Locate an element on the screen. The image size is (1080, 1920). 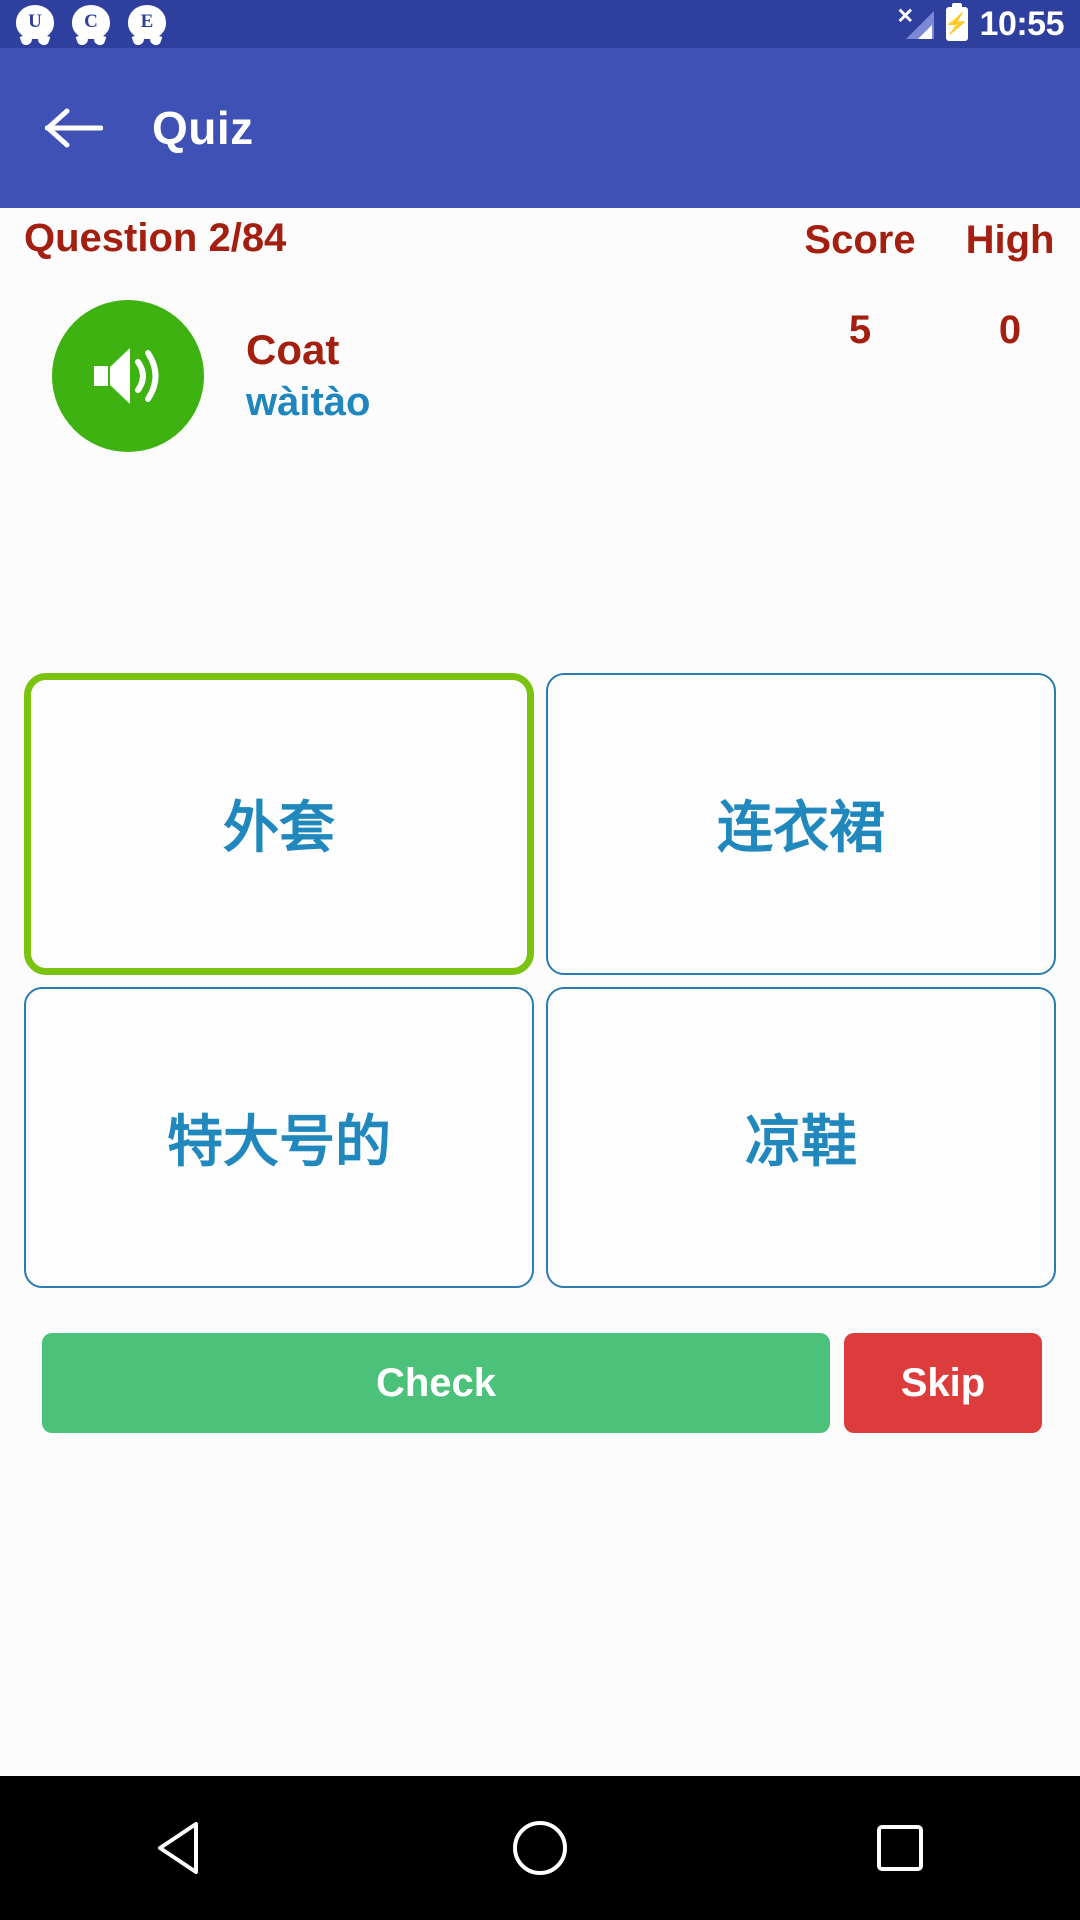
prompt-row: Coat wàitào is located at coordinates (350, 376).